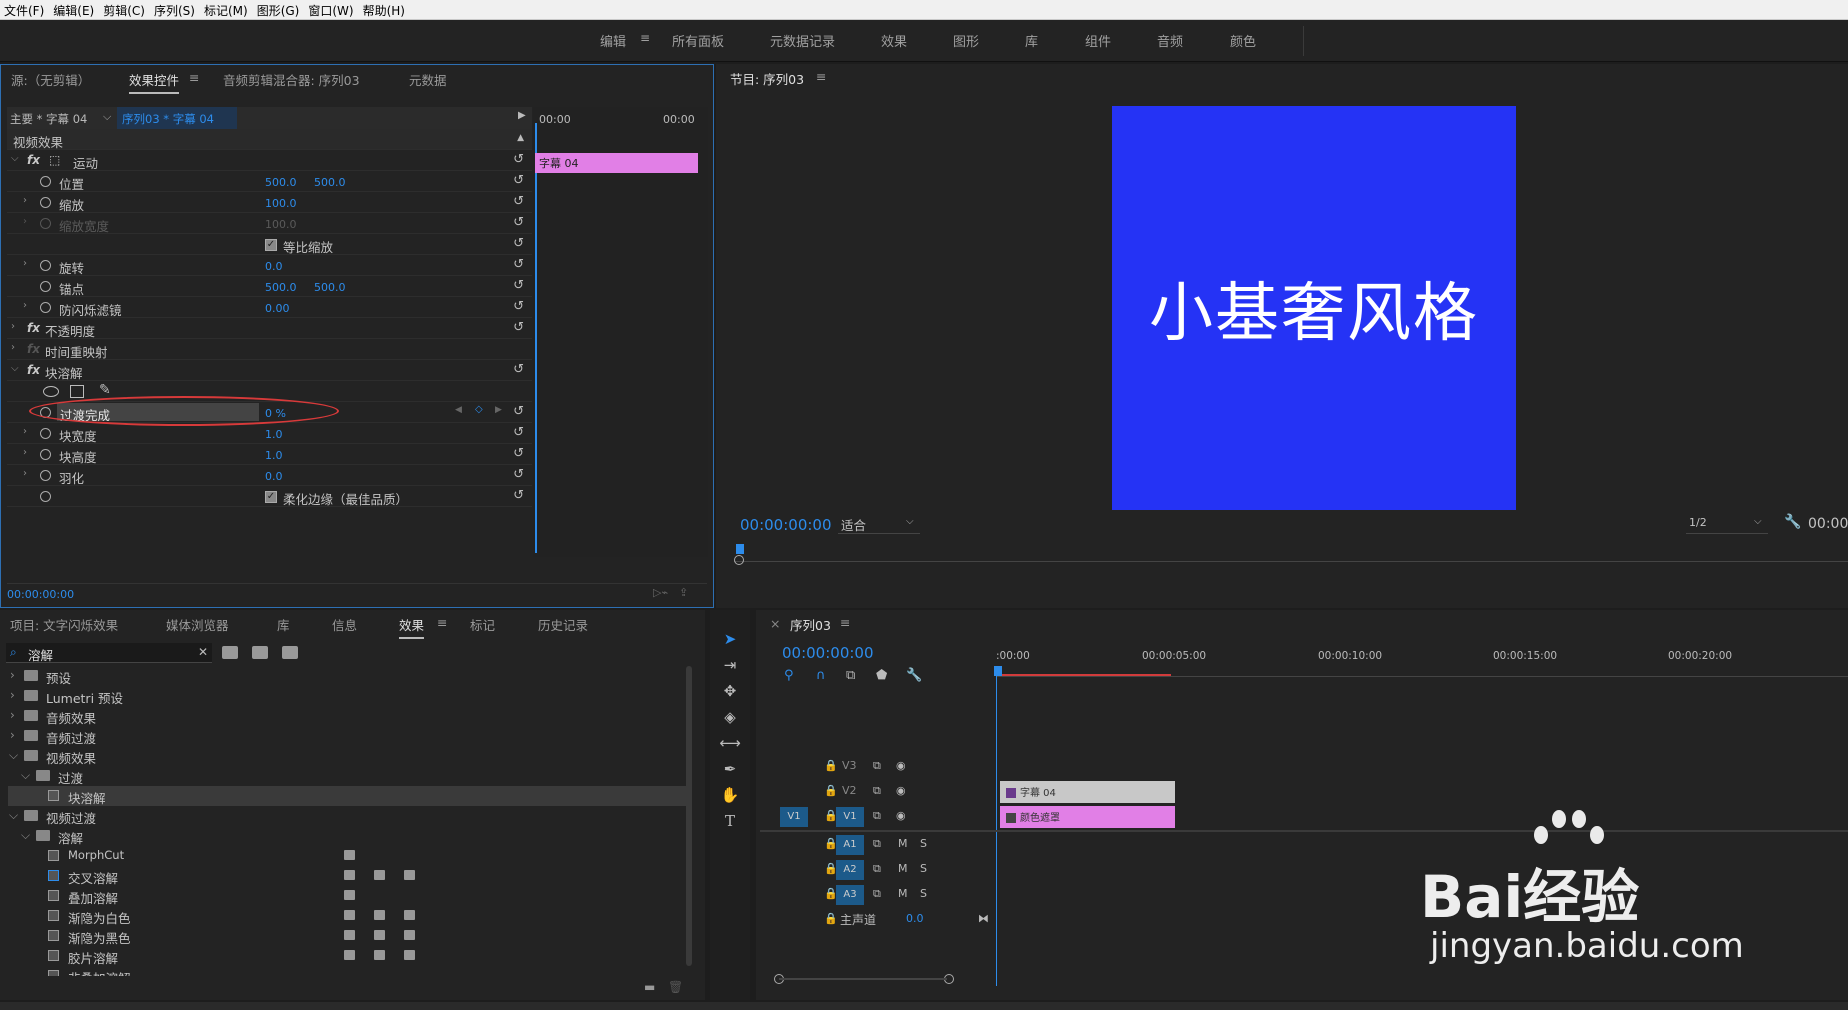  What do you see at coordinates (348, 916) in the screenshot?
I see `tree-item-dip-to-white: 渐隐为白色` at bounding box center [348, 916].